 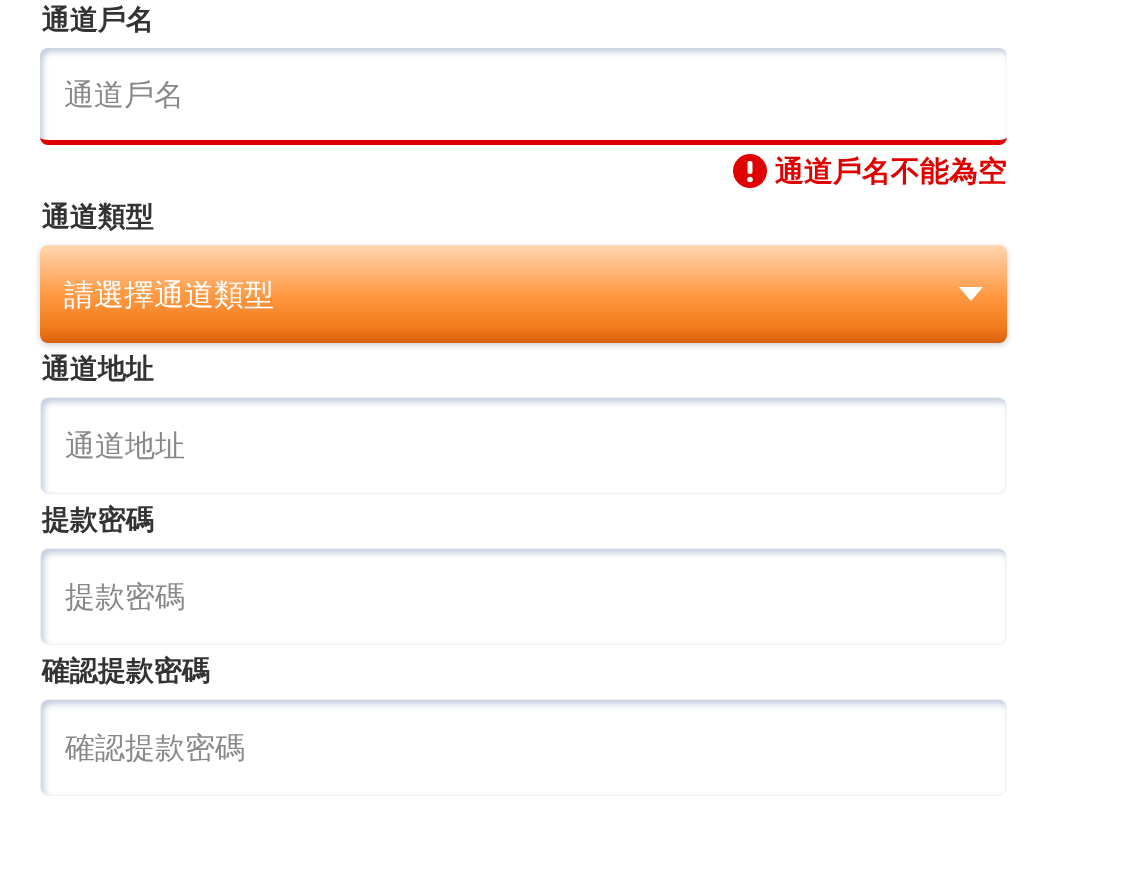 What do you see at coordinates (97, 217) in the screenshot?
I see `field-label: 通道類型` at bounding box center [97, 217].